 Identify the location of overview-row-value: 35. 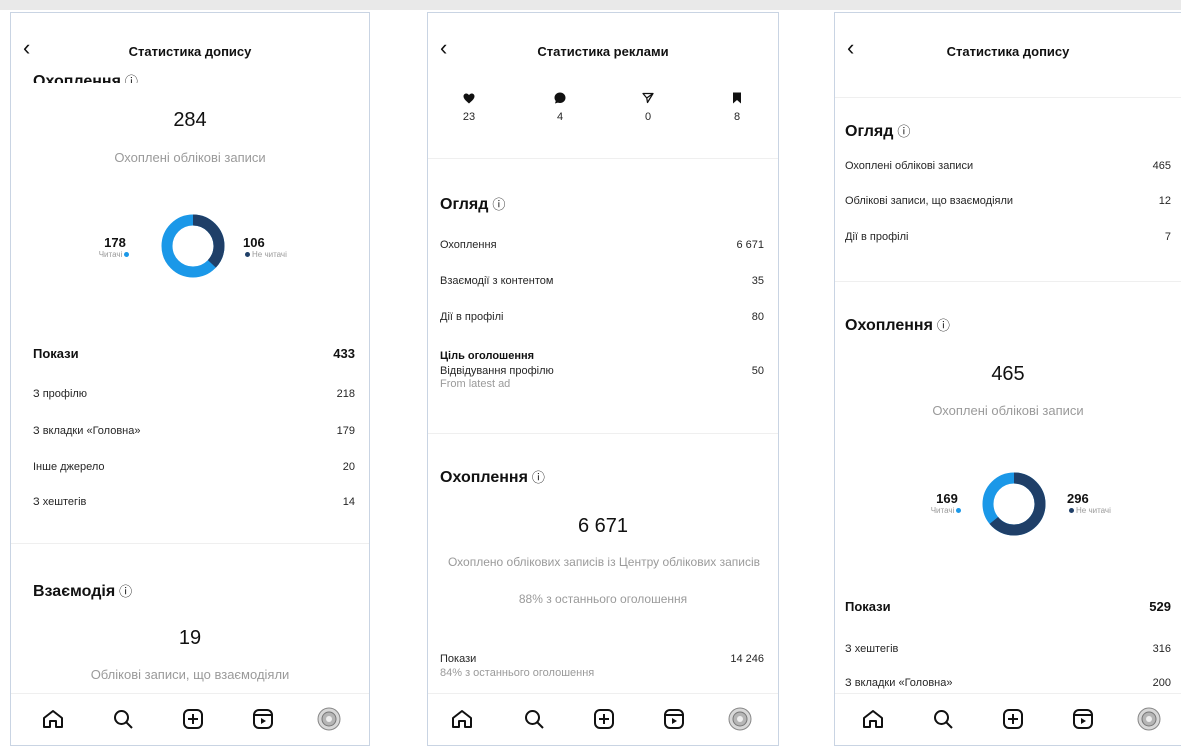
(757, 281).